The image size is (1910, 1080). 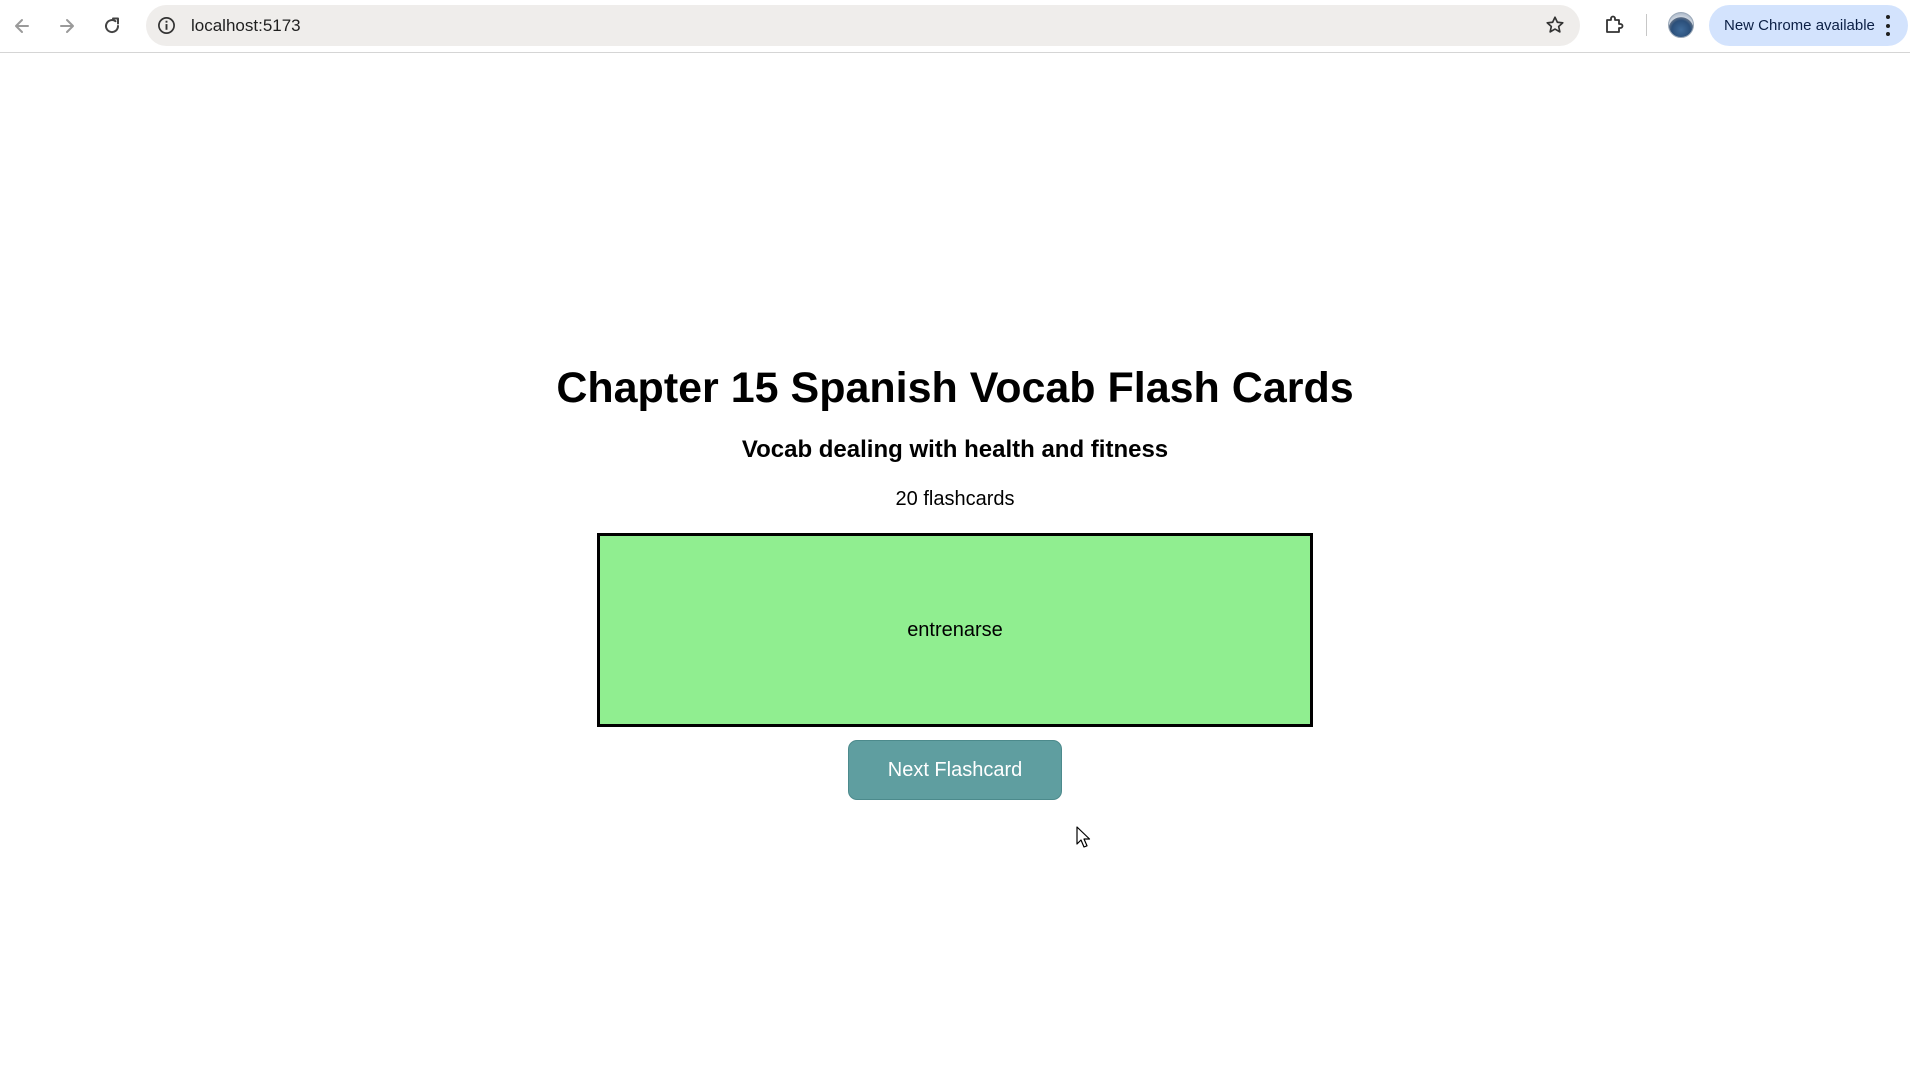 What do you see at coordinates (955, 388) in the screenshot?
I see `page-title: Chapter 15 Spanish Vocab Flash Cards` at bounding box center [955, 388].